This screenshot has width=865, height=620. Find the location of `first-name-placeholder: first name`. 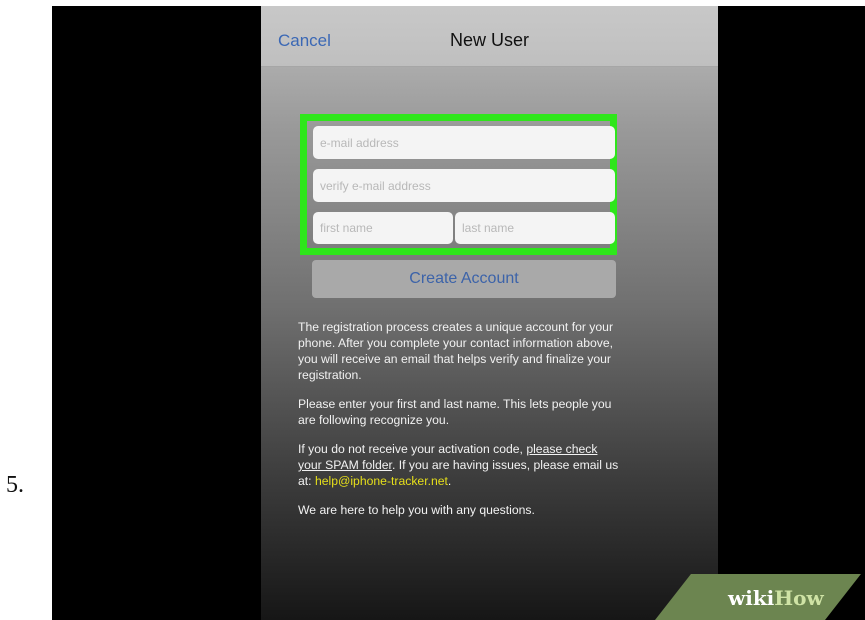

first-name-placeholder: first name is located at coordinates (346, 228).